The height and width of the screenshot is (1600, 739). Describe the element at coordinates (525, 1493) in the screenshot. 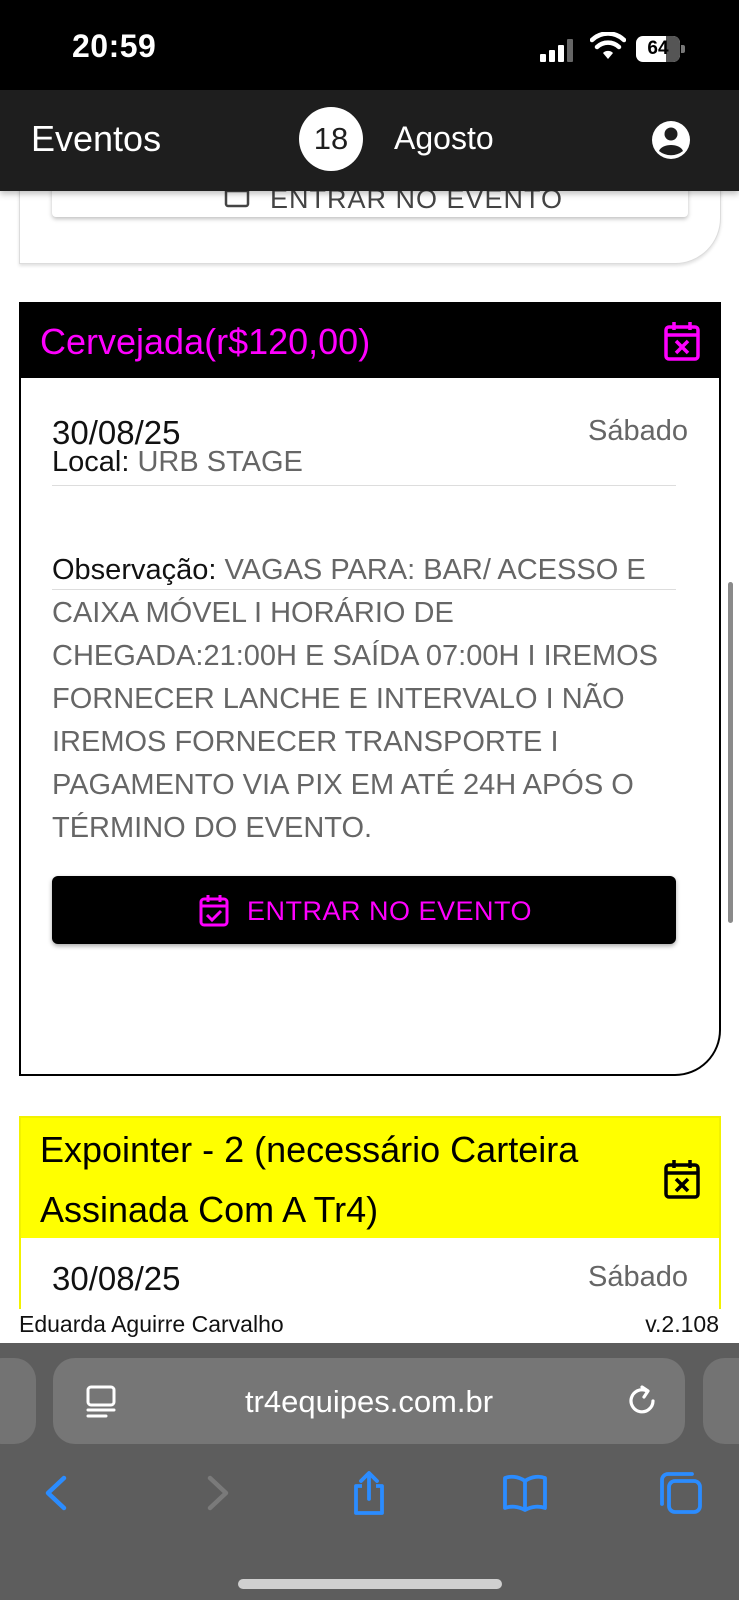

I see `bookmarks-icon` at that location.